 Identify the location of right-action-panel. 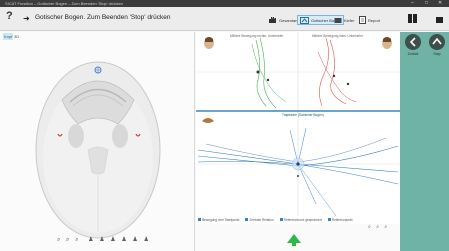
(424, 141).